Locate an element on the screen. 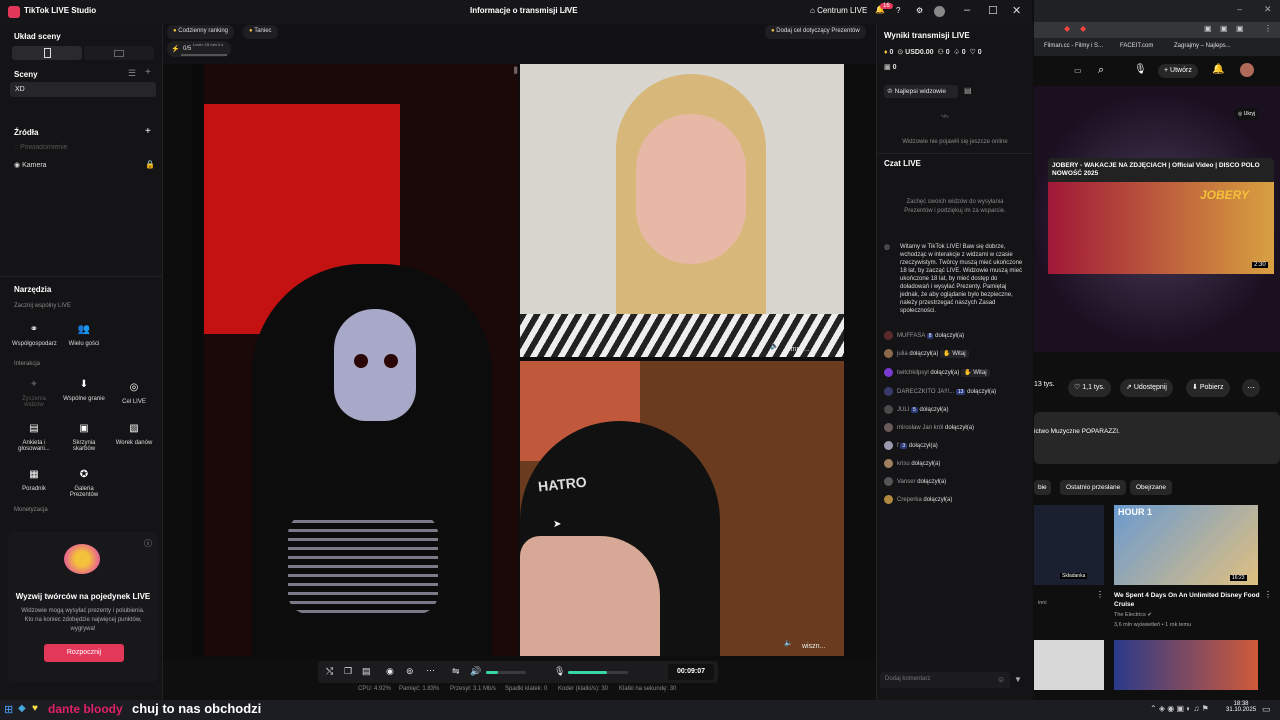 The width and height of the screenshot is (1280, 720). layout-toggle-icon: ⫼ is located at coordinates (516, 71).